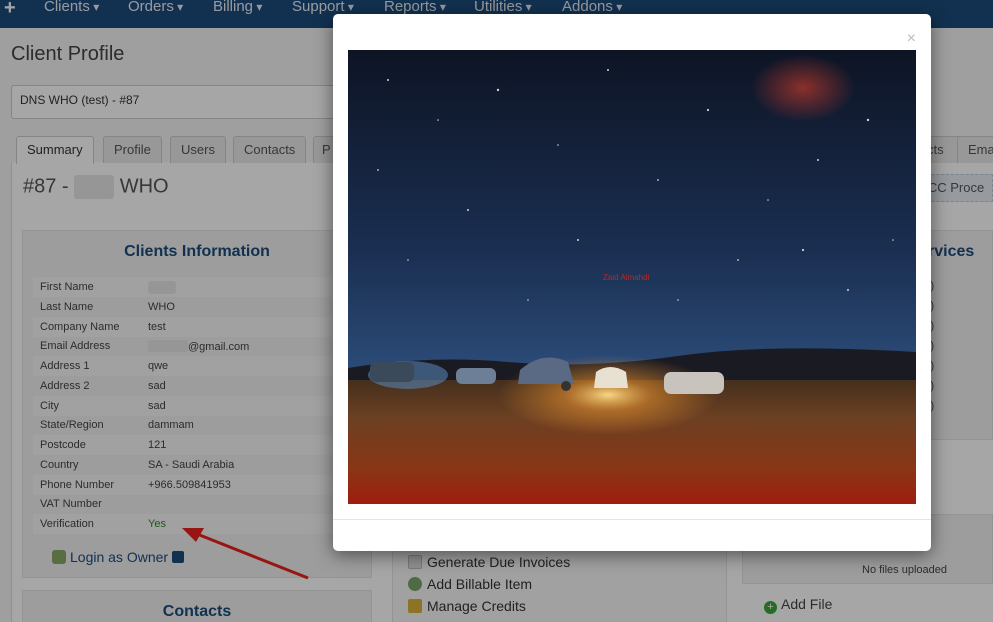 The image size is (993, 622). Describe the element at coordinates (911, 39) in the screenshot. I see `close-icon: ×` at that location.